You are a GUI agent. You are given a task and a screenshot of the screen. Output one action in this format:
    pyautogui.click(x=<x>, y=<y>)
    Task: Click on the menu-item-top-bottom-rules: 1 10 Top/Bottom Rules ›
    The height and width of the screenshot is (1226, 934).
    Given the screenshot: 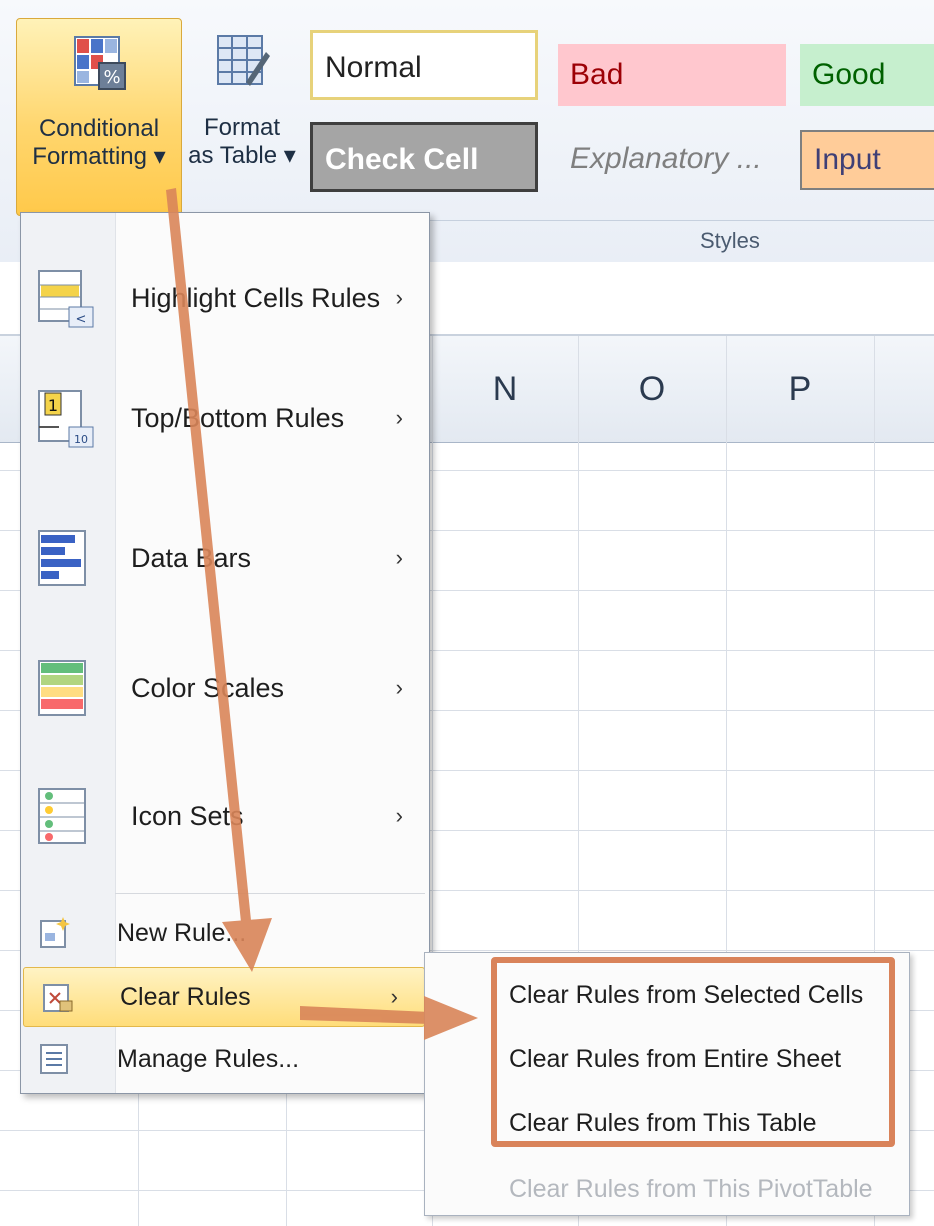 What is the action you would take?
    pyautogui.click(x=225, y=418)
    